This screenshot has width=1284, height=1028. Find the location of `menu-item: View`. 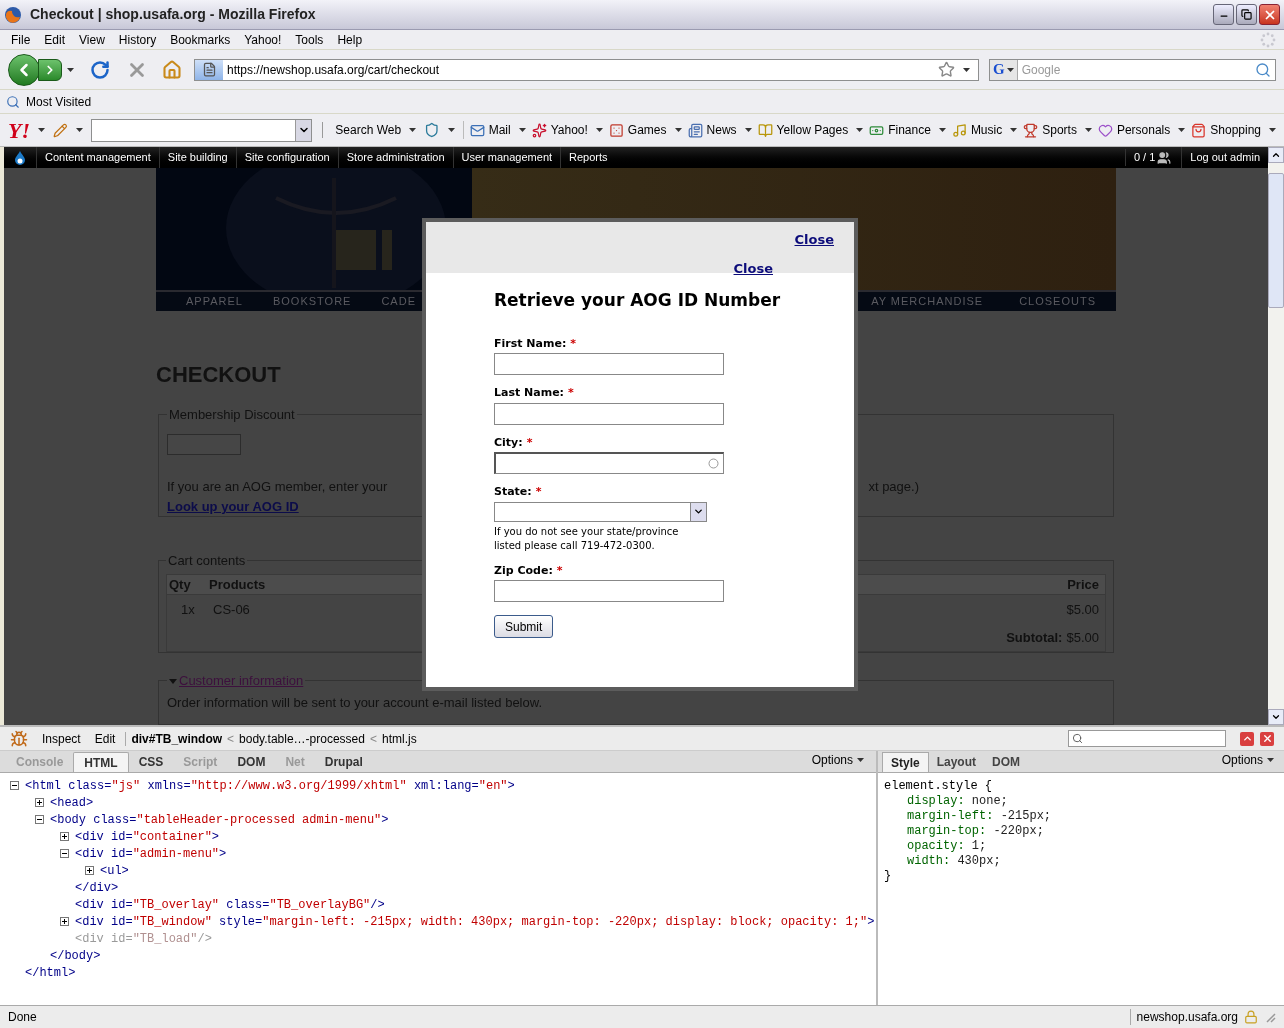

menu-item: View is located at coordinates (92, 39).